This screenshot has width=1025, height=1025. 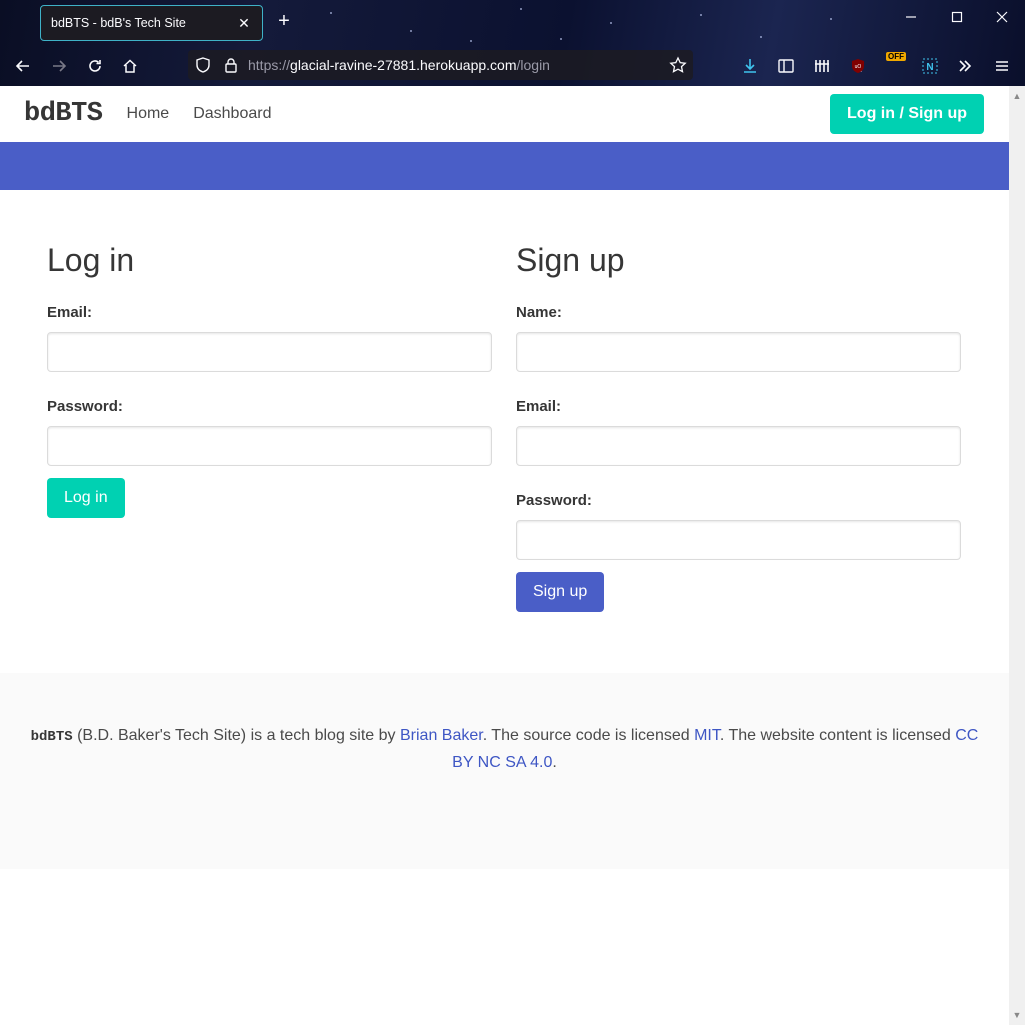 I want to click on overflow-chevron-icon, so click(x=965, y=66).